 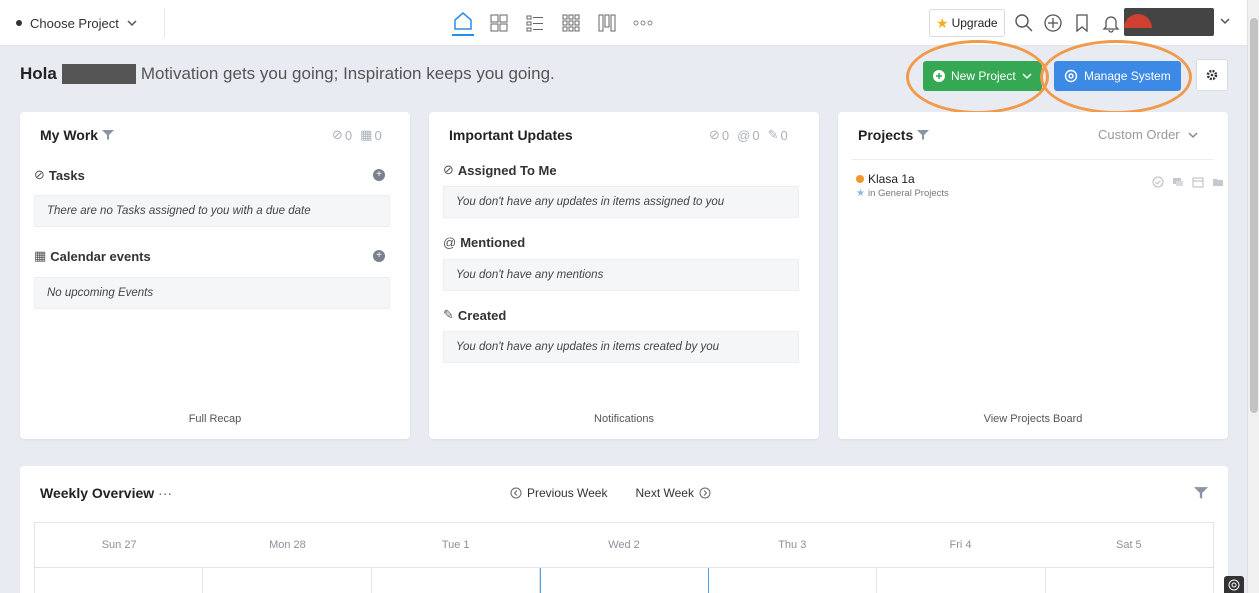 I want to click on project-name: Klasa 1a, so click(x=891, y=179).